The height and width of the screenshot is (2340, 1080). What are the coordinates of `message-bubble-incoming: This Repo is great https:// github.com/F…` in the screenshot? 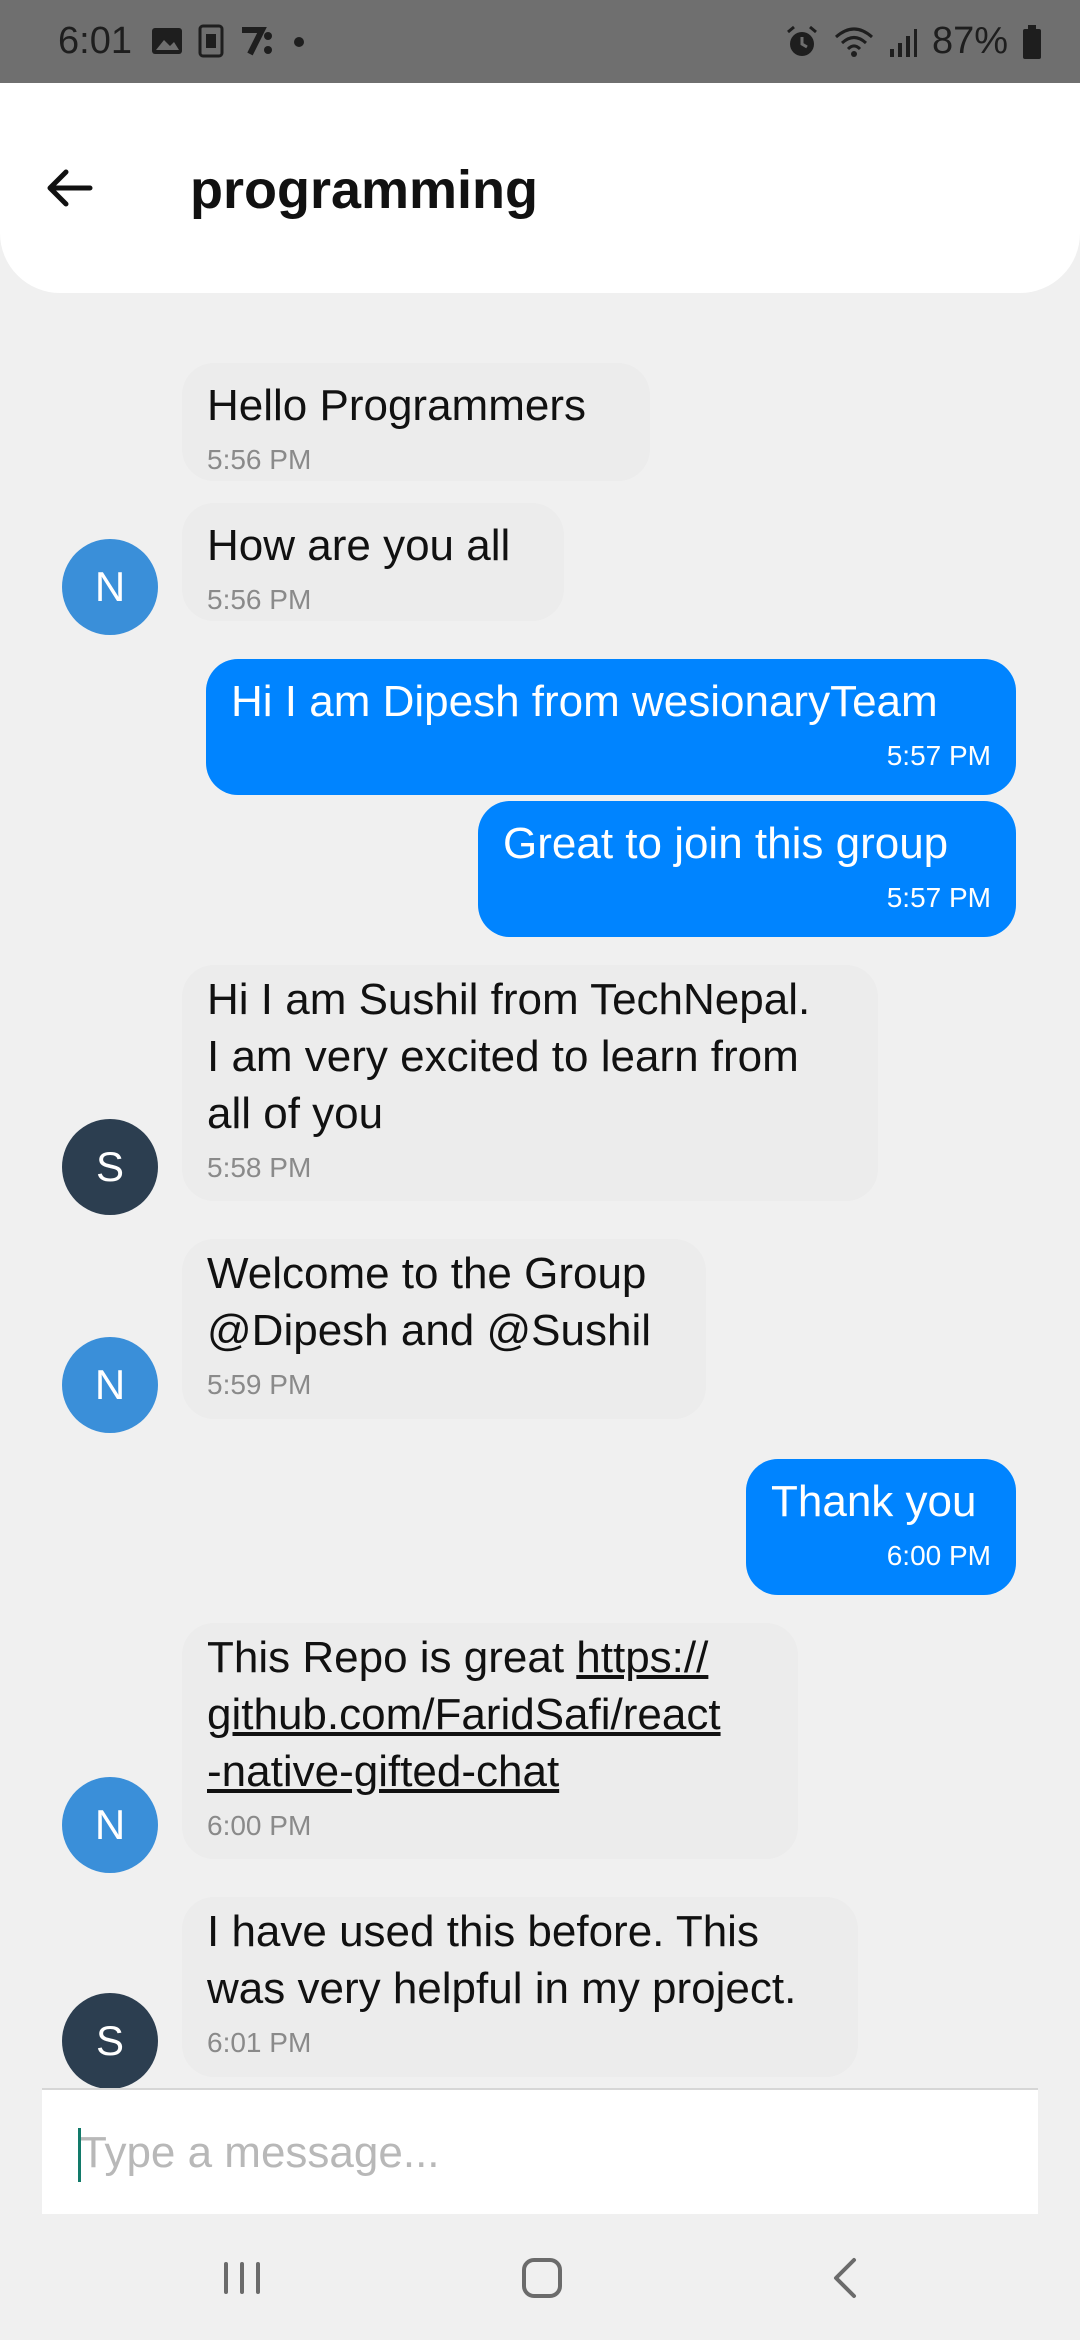 It's located at (490, 1741).